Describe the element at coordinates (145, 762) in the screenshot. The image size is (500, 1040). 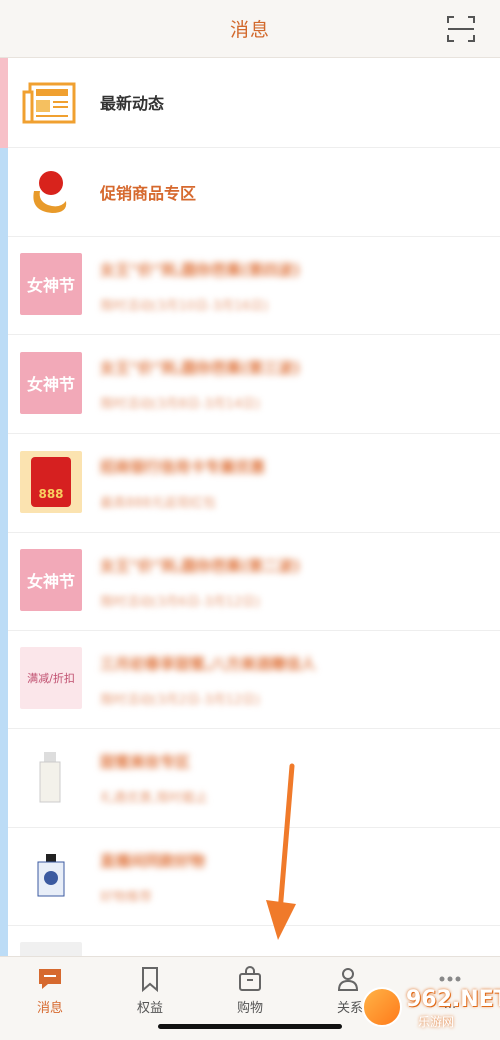
I see `list-item-title: 甜蜜美妆专区` at that location.